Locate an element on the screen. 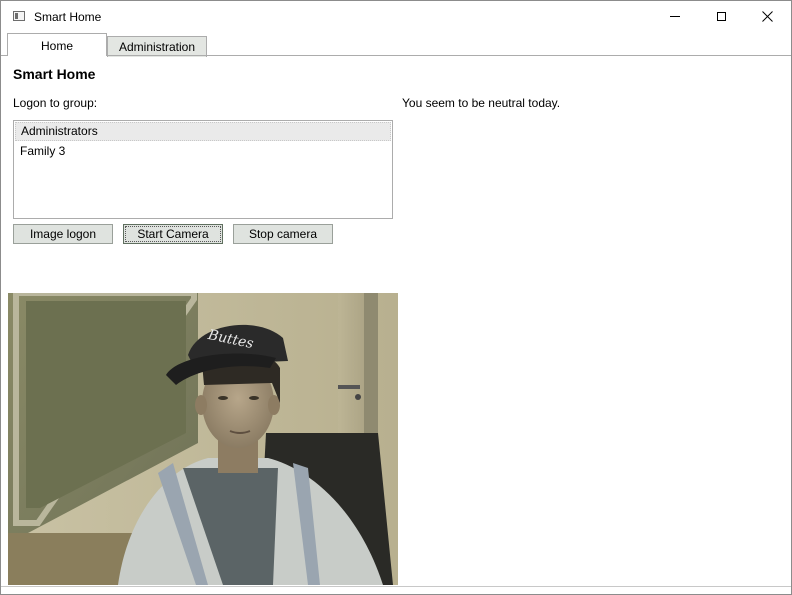  bottom-divider is located at coordinates (396, 586).